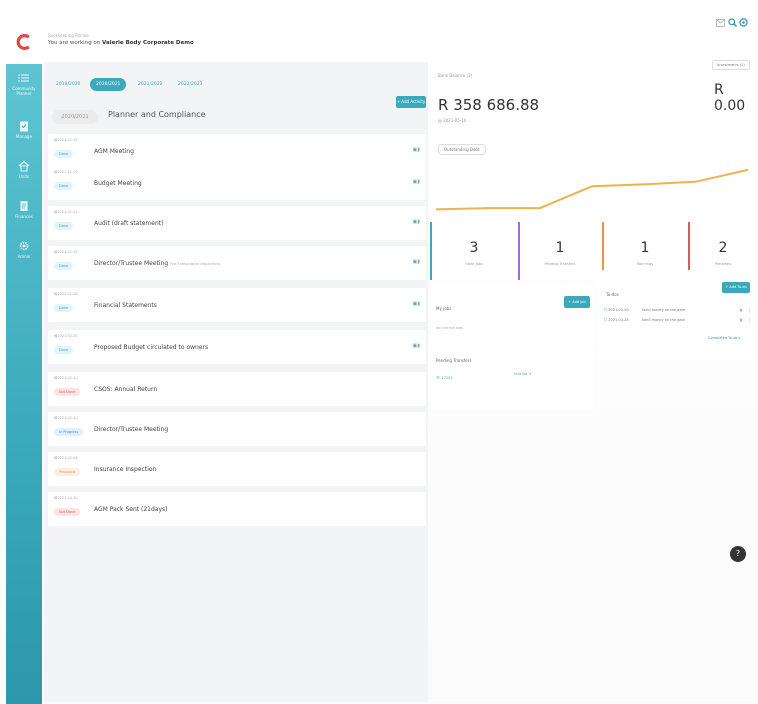 The width and height of the screenshot is (758, 704). I want to click on tab-year-2019-2020: 2019/2020, so click(68, 84).